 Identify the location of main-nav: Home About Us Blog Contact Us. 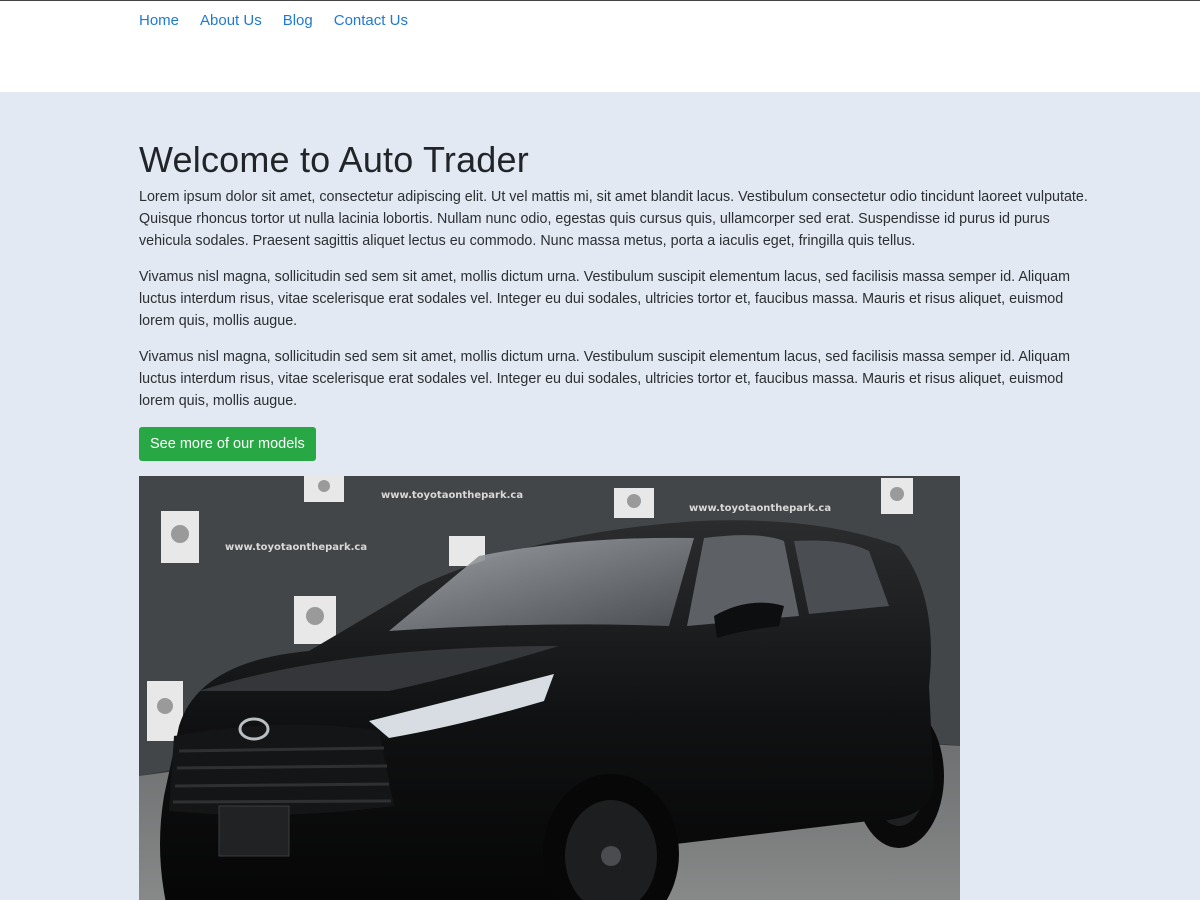
(284, 21).